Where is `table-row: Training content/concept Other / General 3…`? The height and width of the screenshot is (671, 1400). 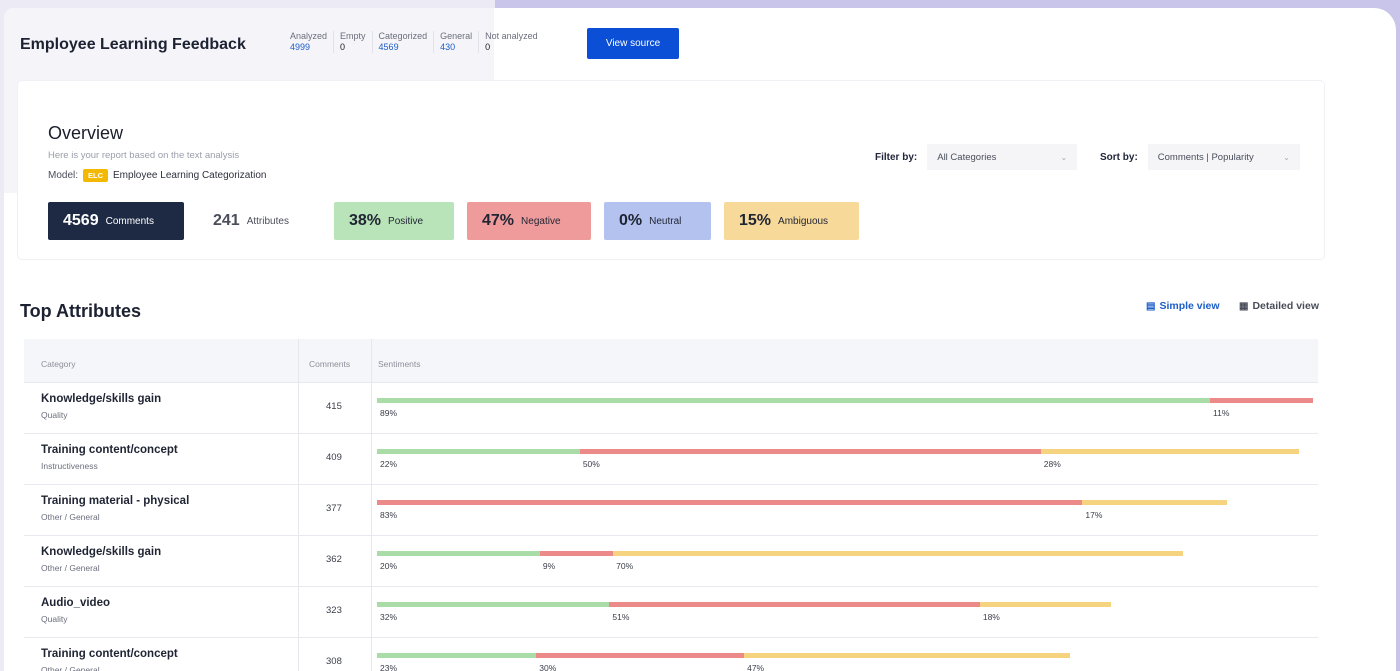 table-row: Training content/concept Other / General 3… is located at coordinates (671, 654).